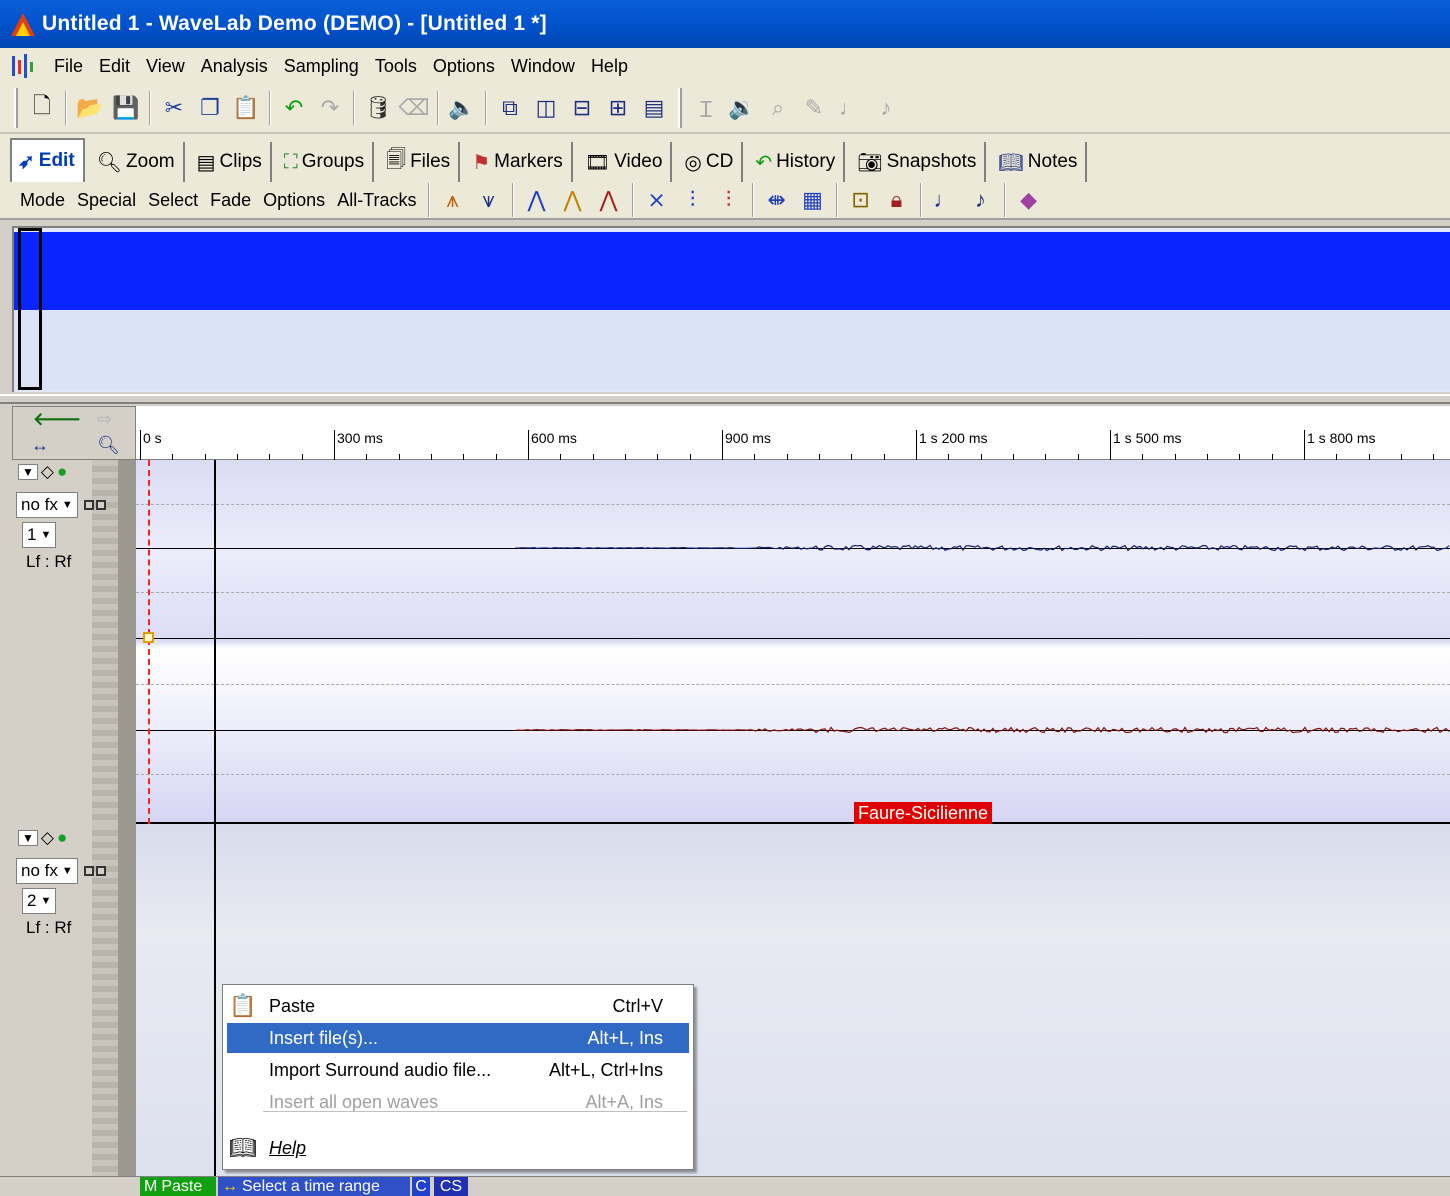 Image resolution: width=1450 pixels, height=1196 pixels. What do you see at coordinates (294, 108) in the screenshot?
I see `undo-icon: ↶` at bounding box center [294, 108].